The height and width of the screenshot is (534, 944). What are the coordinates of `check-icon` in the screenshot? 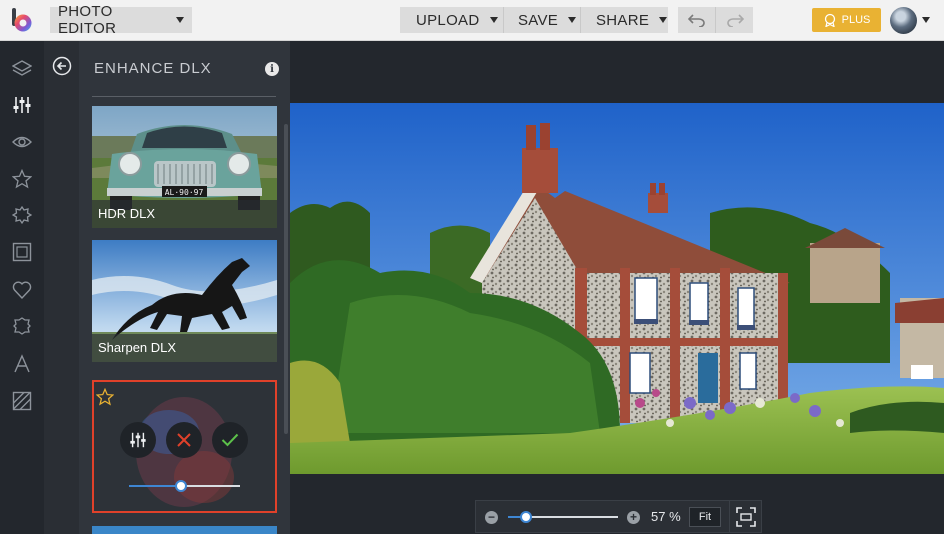 It's located at (230, 440).